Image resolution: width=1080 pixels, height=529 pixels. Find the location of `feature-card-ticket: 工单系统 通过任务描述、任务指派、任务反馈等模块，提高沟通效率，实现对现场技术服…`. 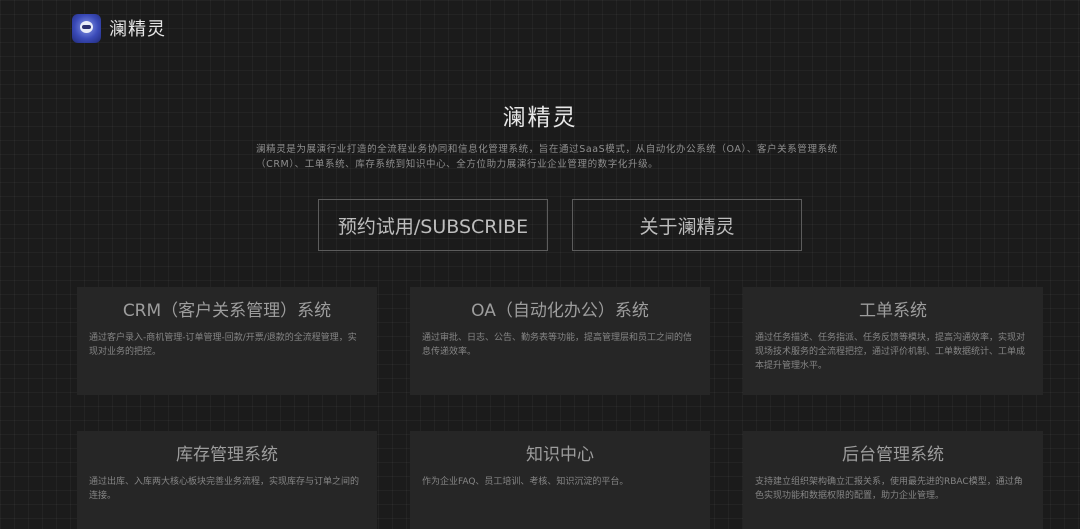

feature-card-ticket: 工单系统 通过任务描述、任务指派、任务反馈等模块，提高沟通效率，实现对现场技术服… is located at coordinates (893, 341).